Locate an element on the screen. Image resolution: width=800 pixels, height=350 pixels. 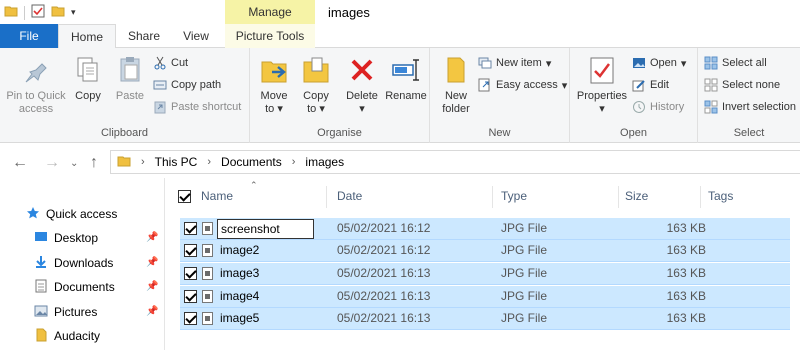
nav-item-documents: Documents is located at coordinates (74, 287).